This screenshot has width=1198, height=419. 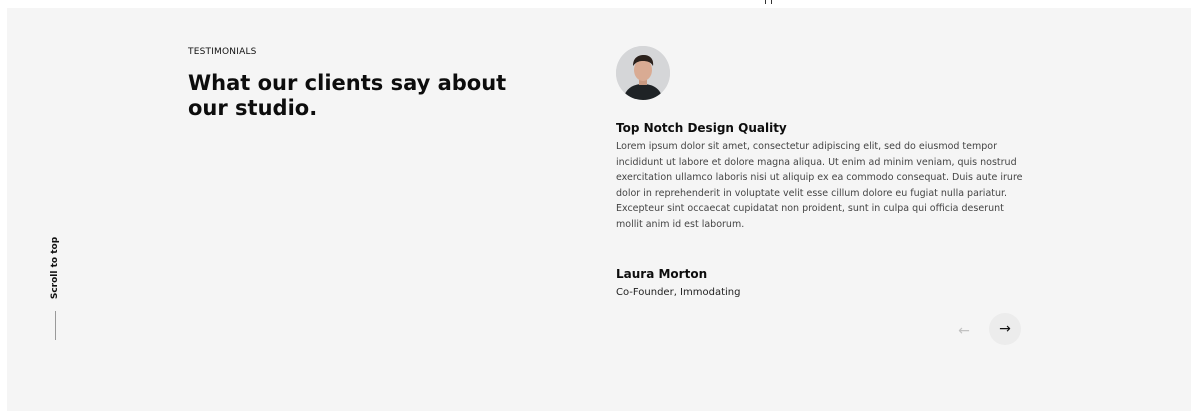 I want to click on avatar, so click(x=643, y=73).